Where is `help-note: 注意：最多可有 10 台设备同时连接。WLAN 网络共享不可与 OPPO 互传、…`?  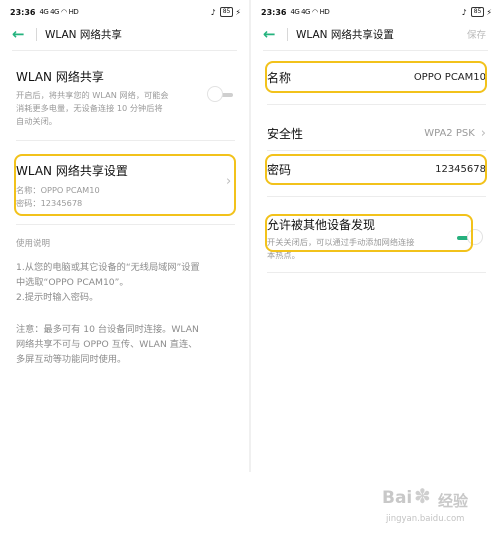 help-note: 注意：最多可有 10 台设备同时连接。WLAN 网络共享不可与 OPPO 互传、… is located at coordinates (107, 344).